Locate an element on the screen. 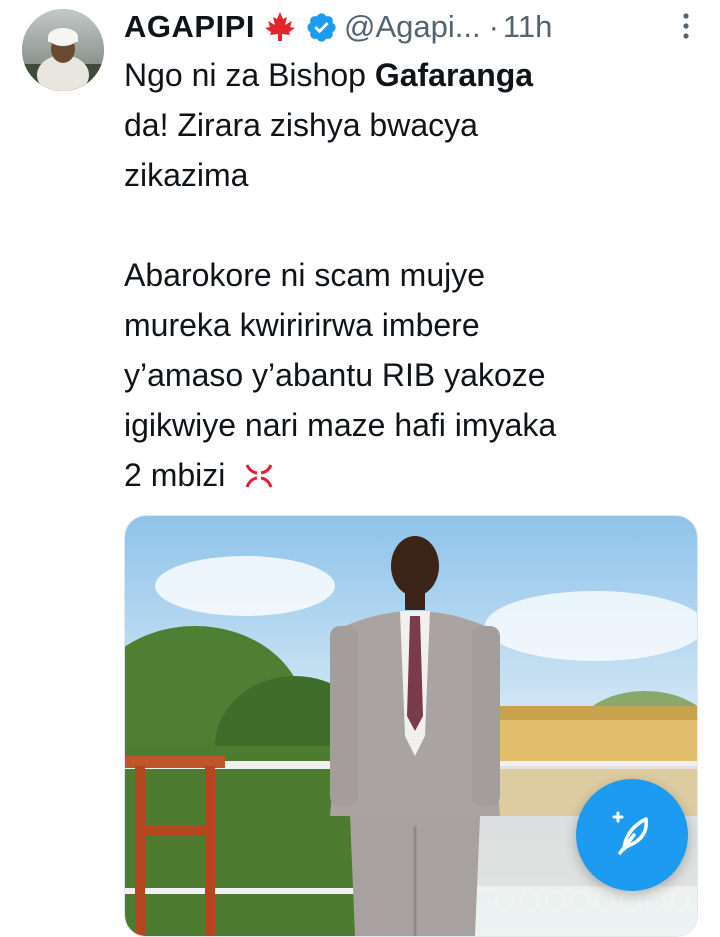 This screenshot has width=720, height=937. author-avatar is located at coordinates (63, 50).